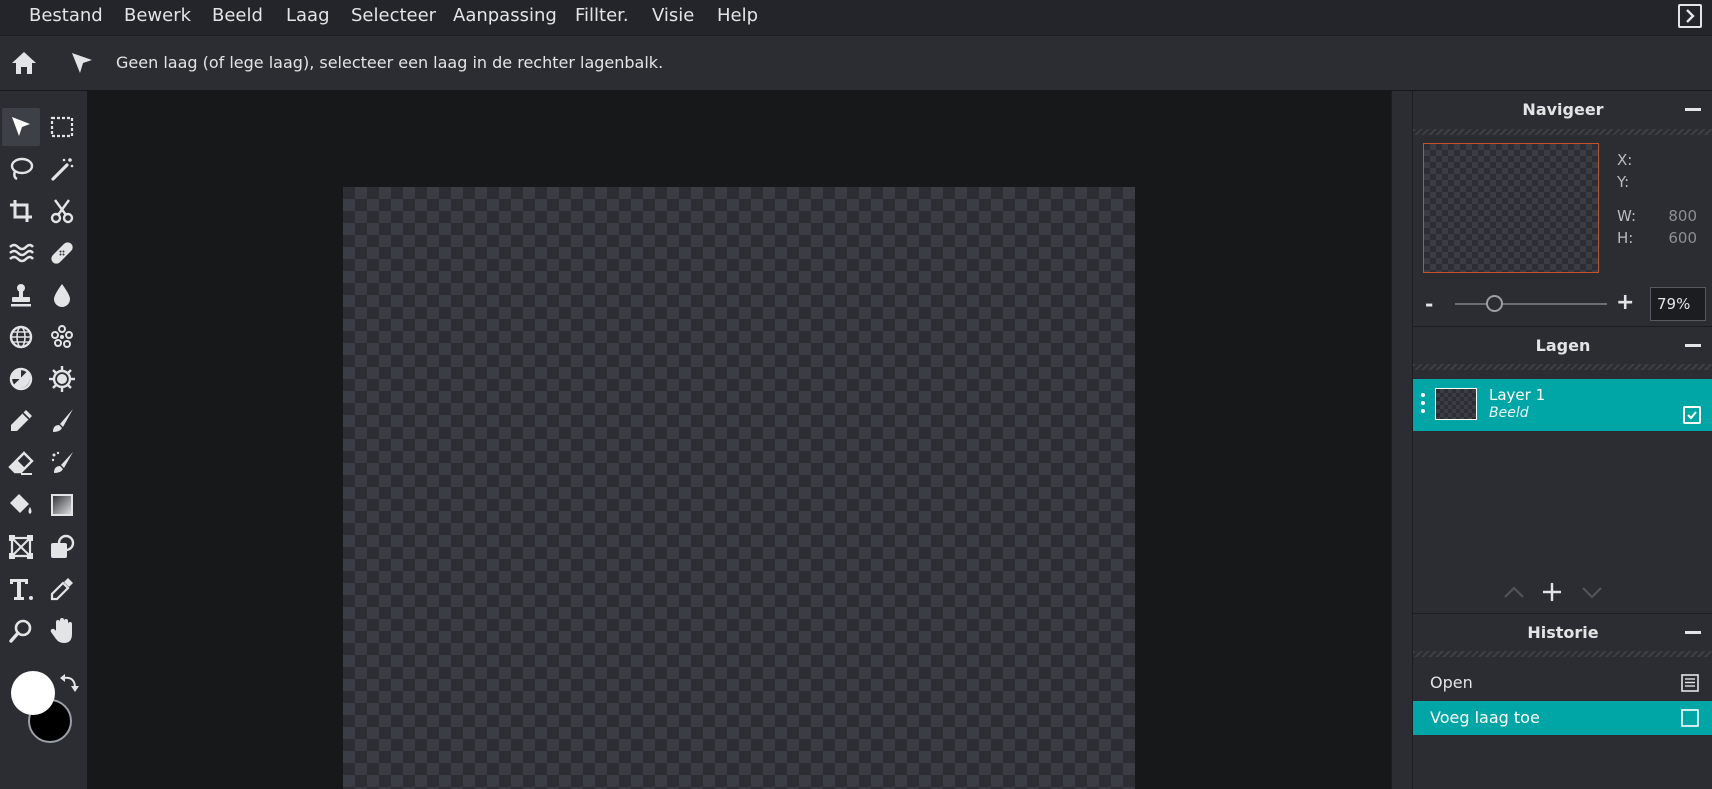 The image size is (1712, 789). I want to click on history-item-open: Open, so click(1562, 683).